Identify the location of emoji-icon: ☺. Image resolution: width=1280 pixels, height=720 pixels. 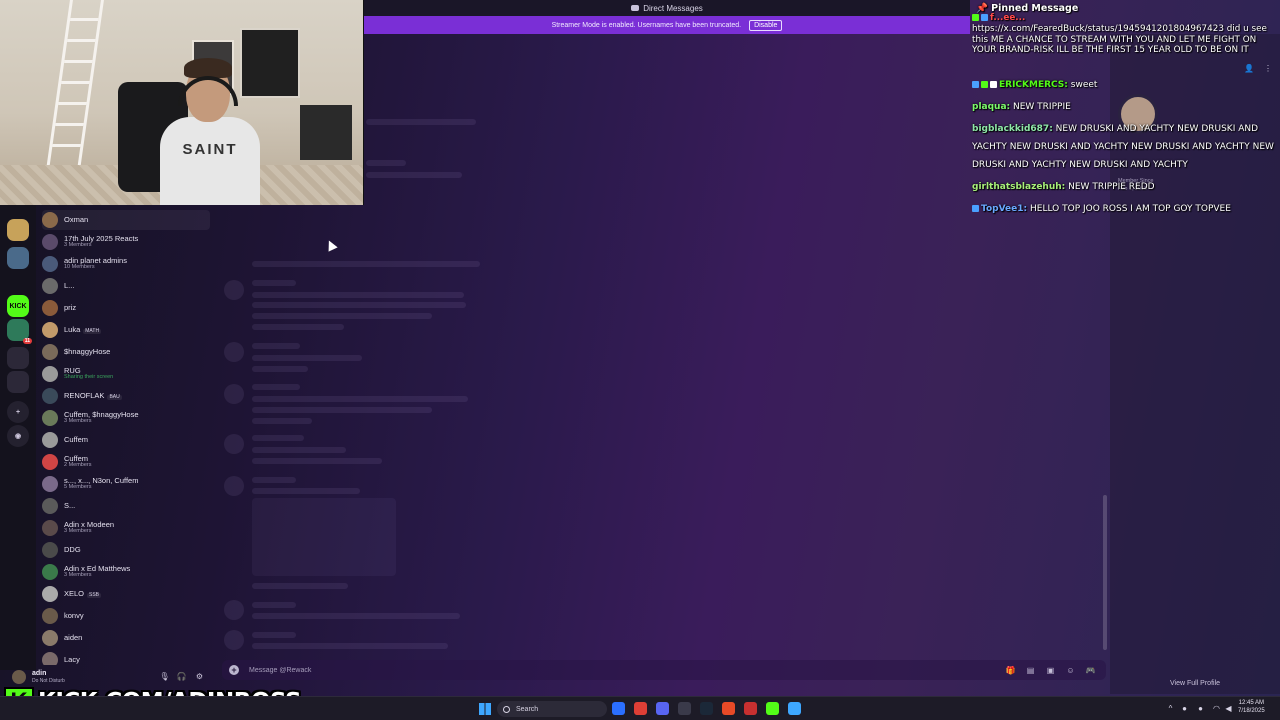
(1070, 670).